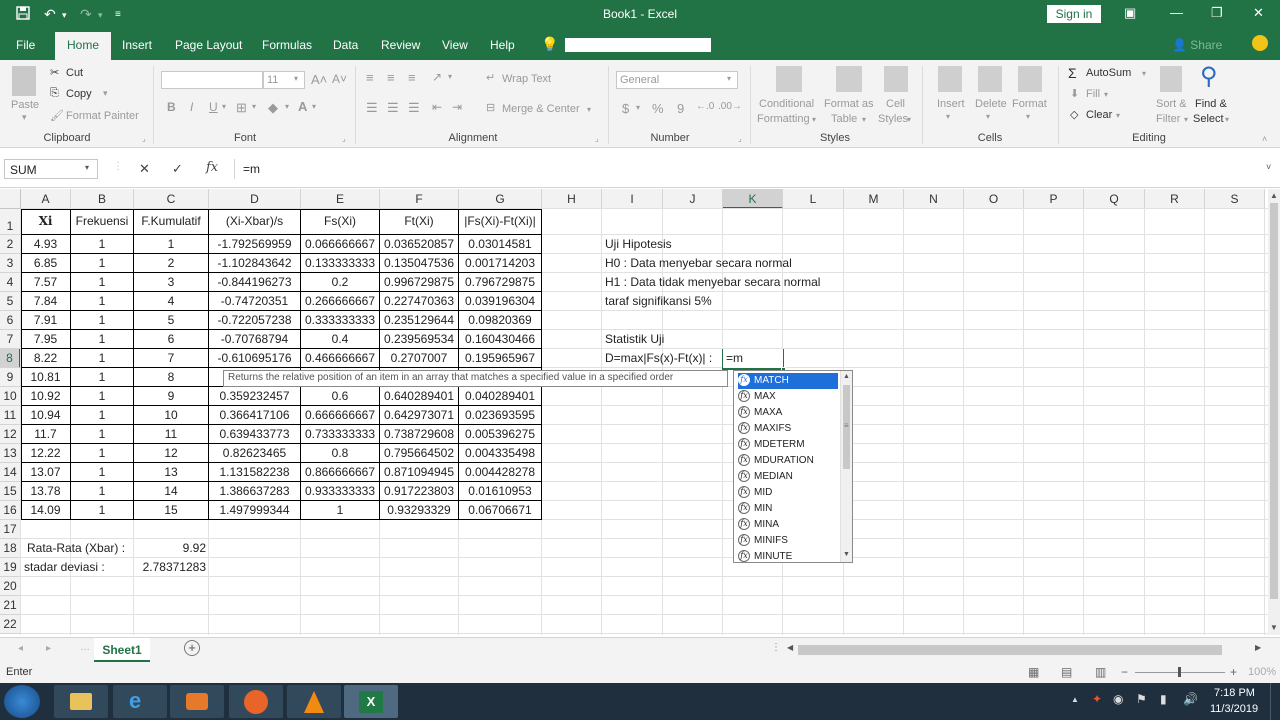 The image size is (1280, 720). Describe the element at coordinates (1176, 12) in the screenshot. I see `minimize-icon: —` at that location.